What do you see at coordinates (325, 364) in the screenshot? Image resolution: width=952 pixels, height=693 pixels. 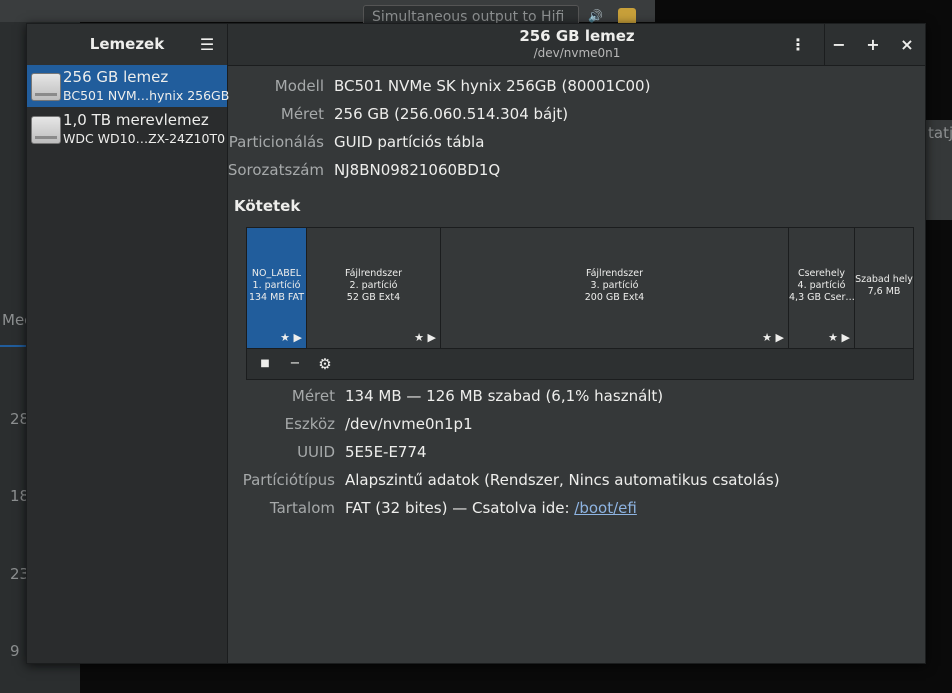 I see `gears-icon: ⚙` at bounding box center [325, 364].